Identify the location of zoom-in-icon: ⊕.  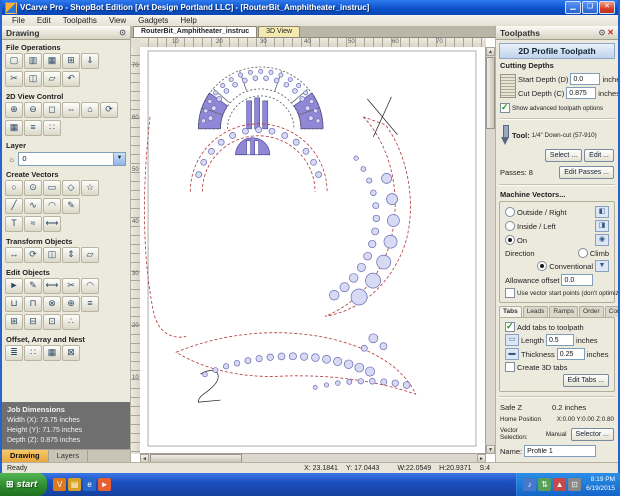
(14, 110).